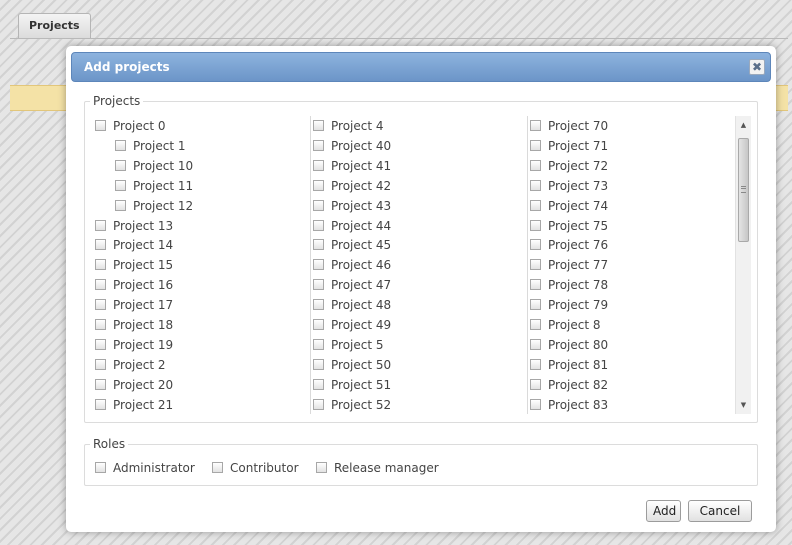 Image resolution: width=792 pixels, height=545 pixels. I want to click on projects-scrollbar: ▲ ▼, so click(743, 265).